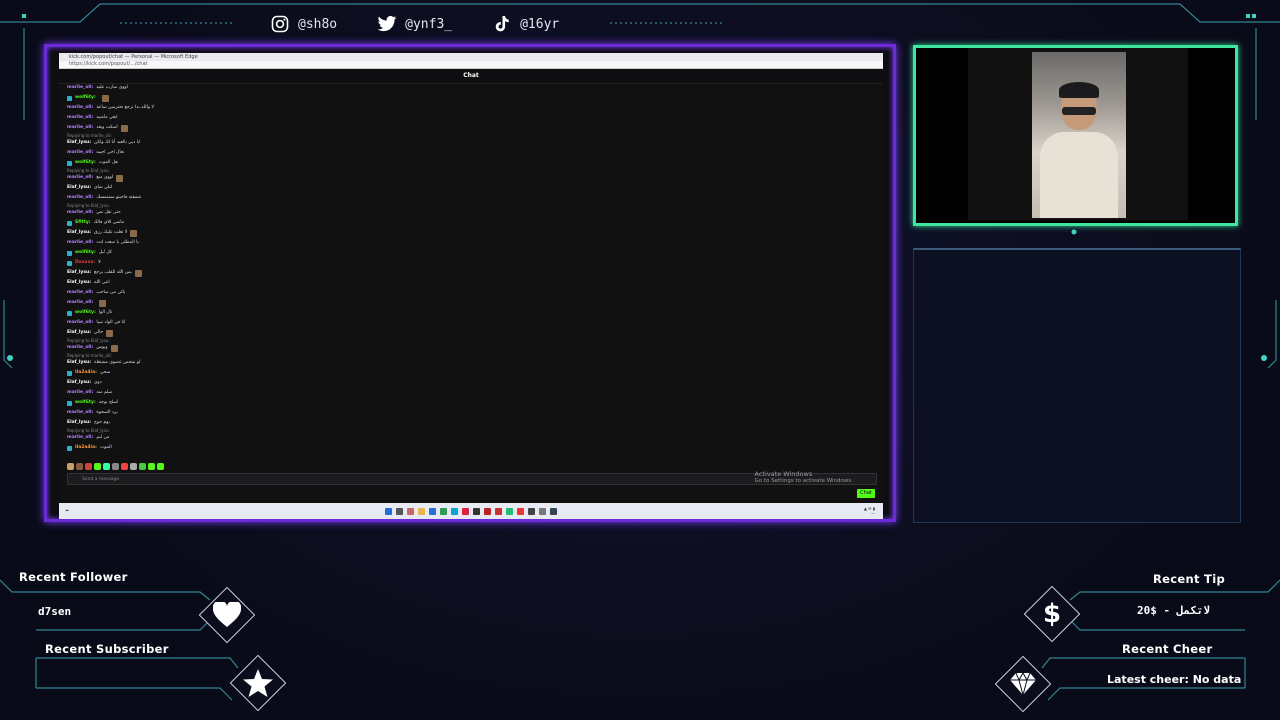 Image resolution: width=1280 pixels, height=720 pixels. What do you see at coordinates (83, 223) in the screenshot?
I see `chat-username: Sfltty:` at bounding box center [83, 223].